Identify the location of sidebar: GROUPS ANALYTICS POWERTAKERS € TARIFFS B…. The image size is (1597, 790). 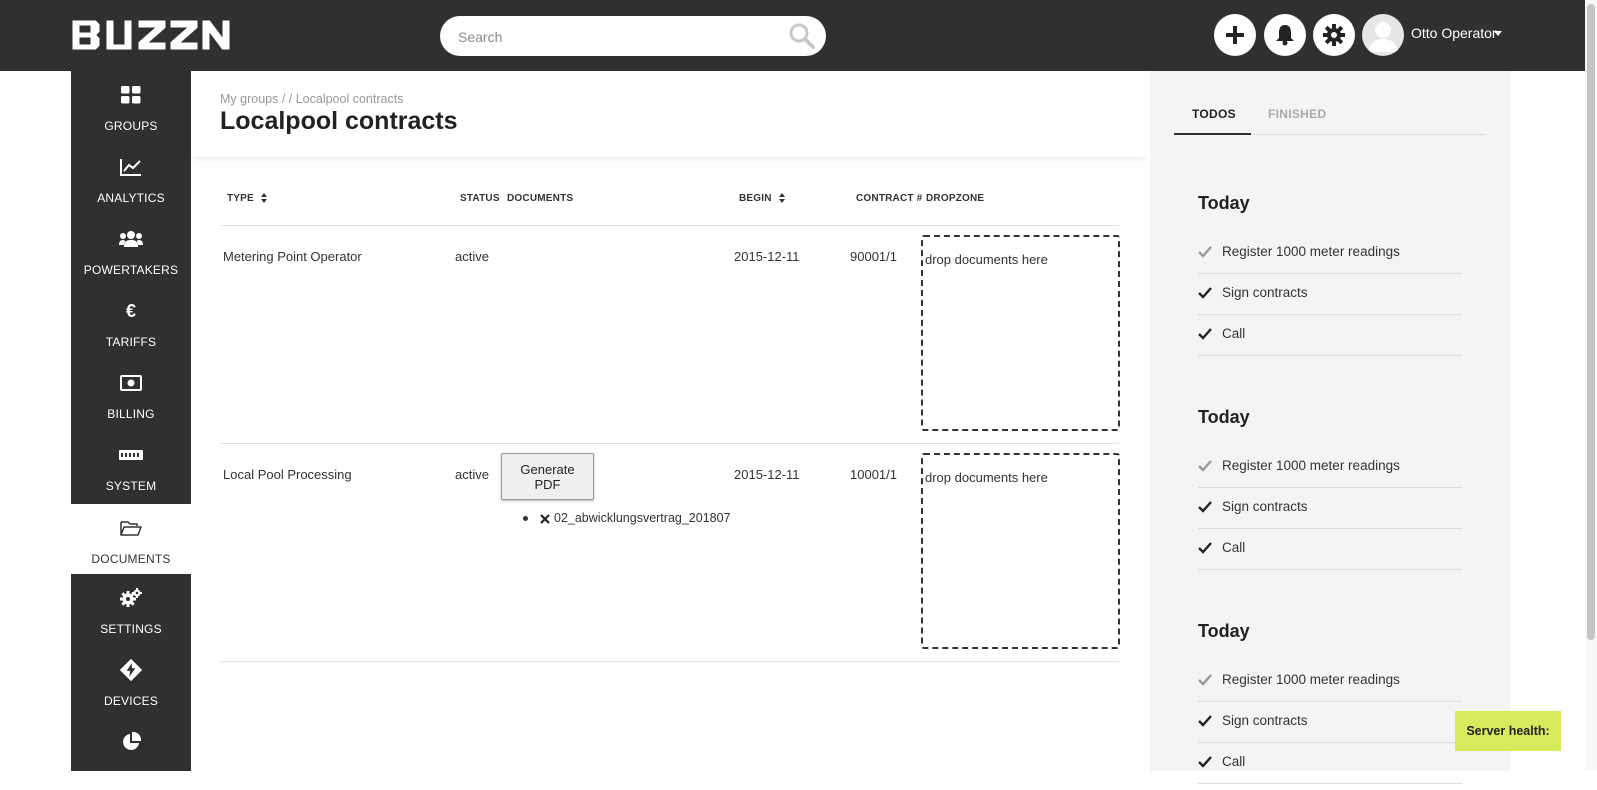
(131, 421).